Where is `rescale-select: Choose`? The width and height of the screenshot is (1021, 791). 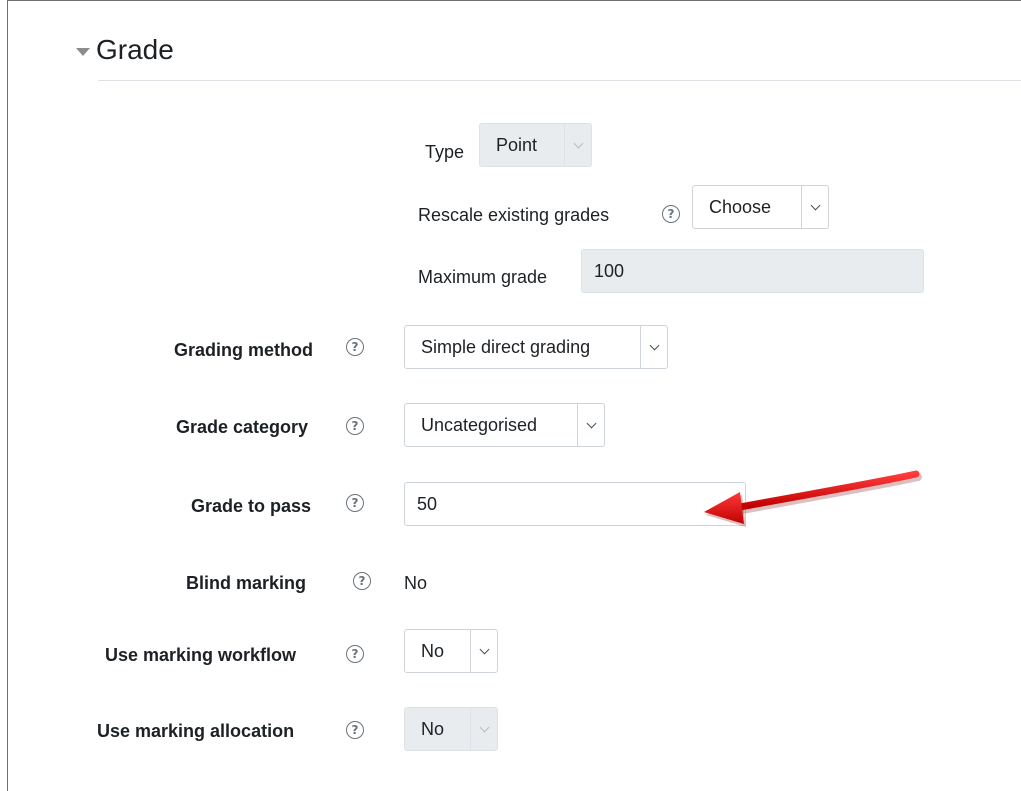
rescale-select: Choose is located at coordinates (760, 207).